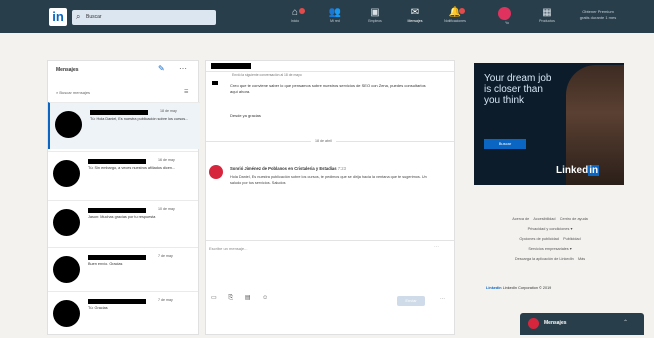 This screenshot has width=654, height=338. What do you see at coordinates (166, 160) in the screenshot?
I see `conversation-date: 16 de may` at bounding box center [166, 160].